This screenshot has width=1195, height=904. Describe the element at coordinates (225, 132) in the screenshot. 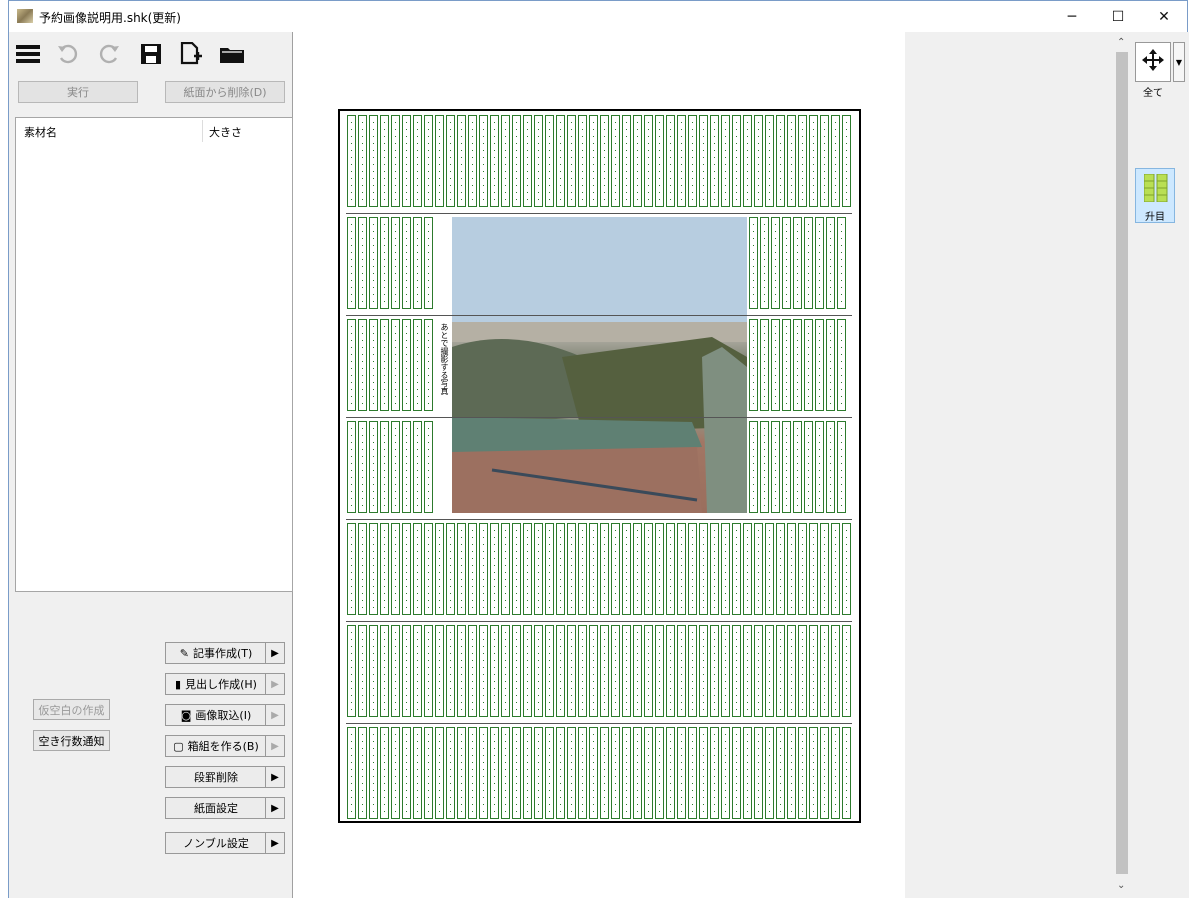

I see `column-header-size: 大きさ` at that location.